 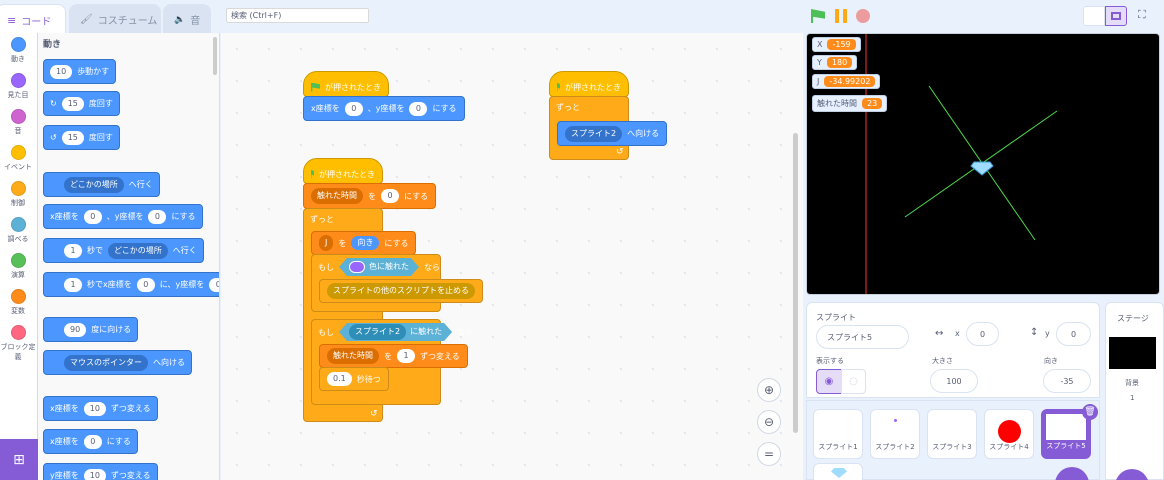 What do you see at coordinates (339, 379) in the screenshot?
I see `block-input: 0.1` at bounding box center [339, 379].